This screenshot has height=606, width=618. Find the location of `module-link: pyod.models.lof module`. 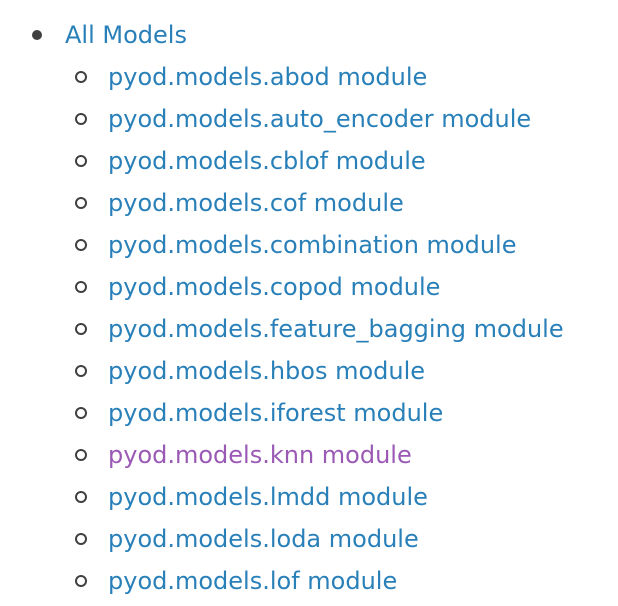

module-link: pyod.models.lof module is located at coordinates (252, 581).